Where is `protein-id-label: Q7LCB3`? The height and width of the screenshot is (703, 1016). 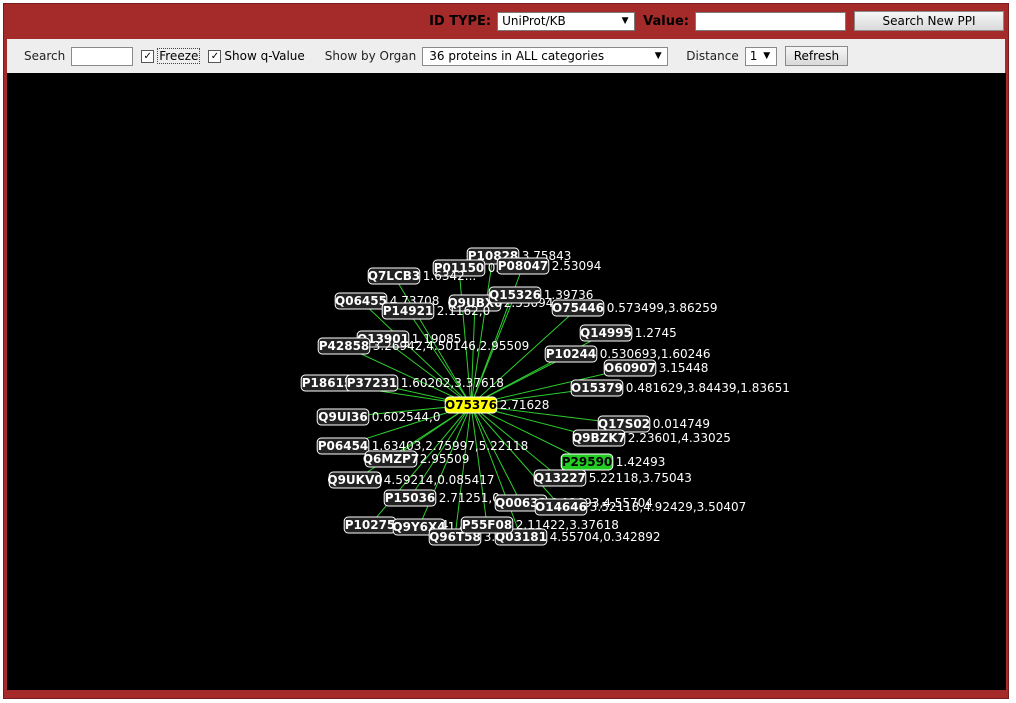 protein-id-label: Q7LCB3 is located at coordinates (394, 276).